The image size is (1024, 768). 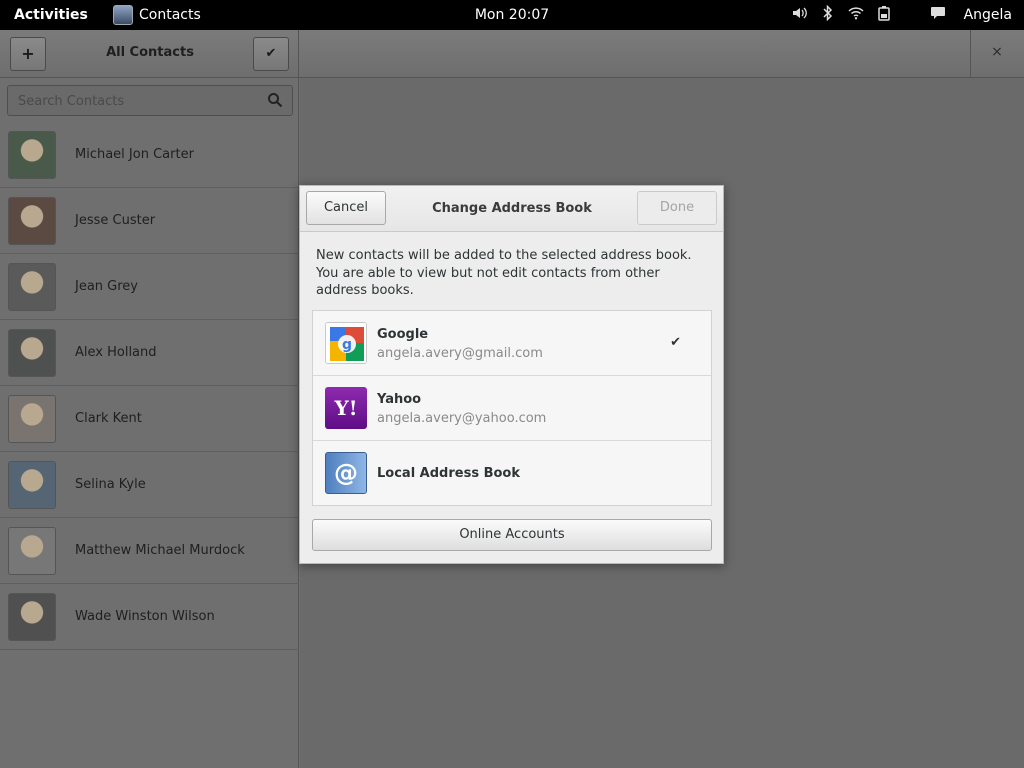 What do you see at coordinates (123, 15) in the screenshot?
I see `contacts-app-icon` at bounding box center [123, 15].